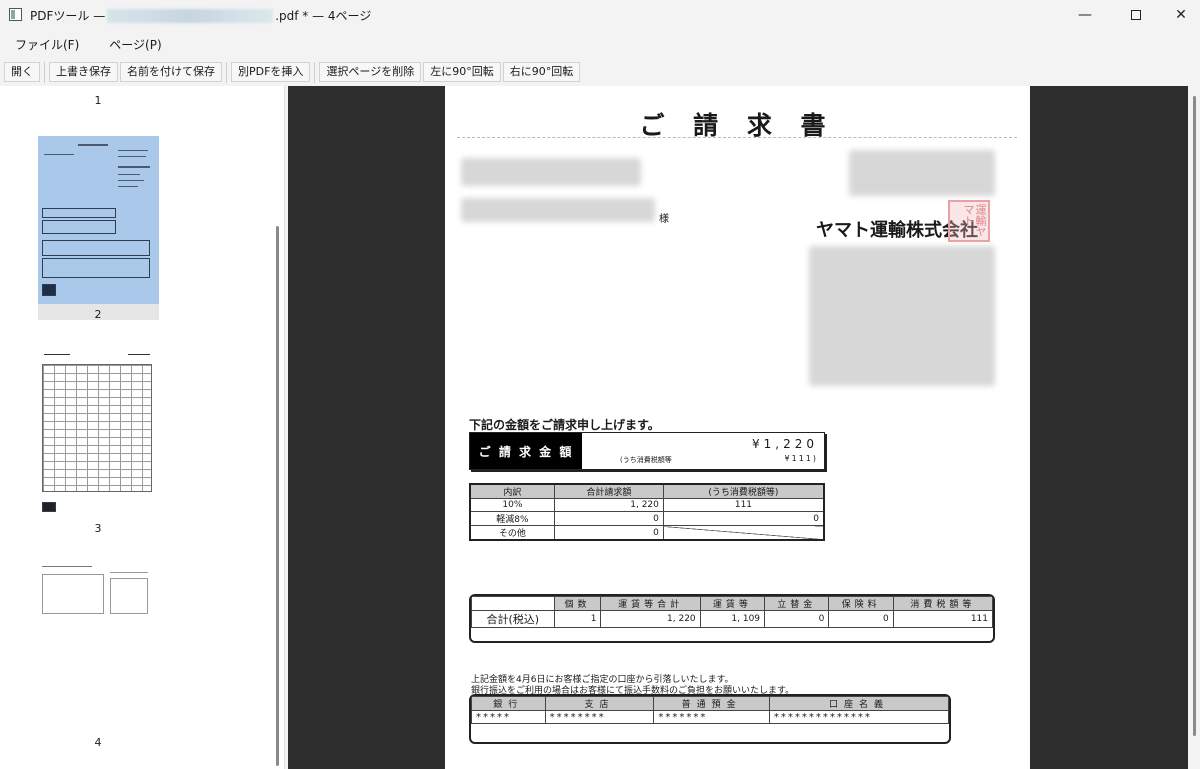  I want to click on window-title-prefix: PDFツール —, so click(68, 16).